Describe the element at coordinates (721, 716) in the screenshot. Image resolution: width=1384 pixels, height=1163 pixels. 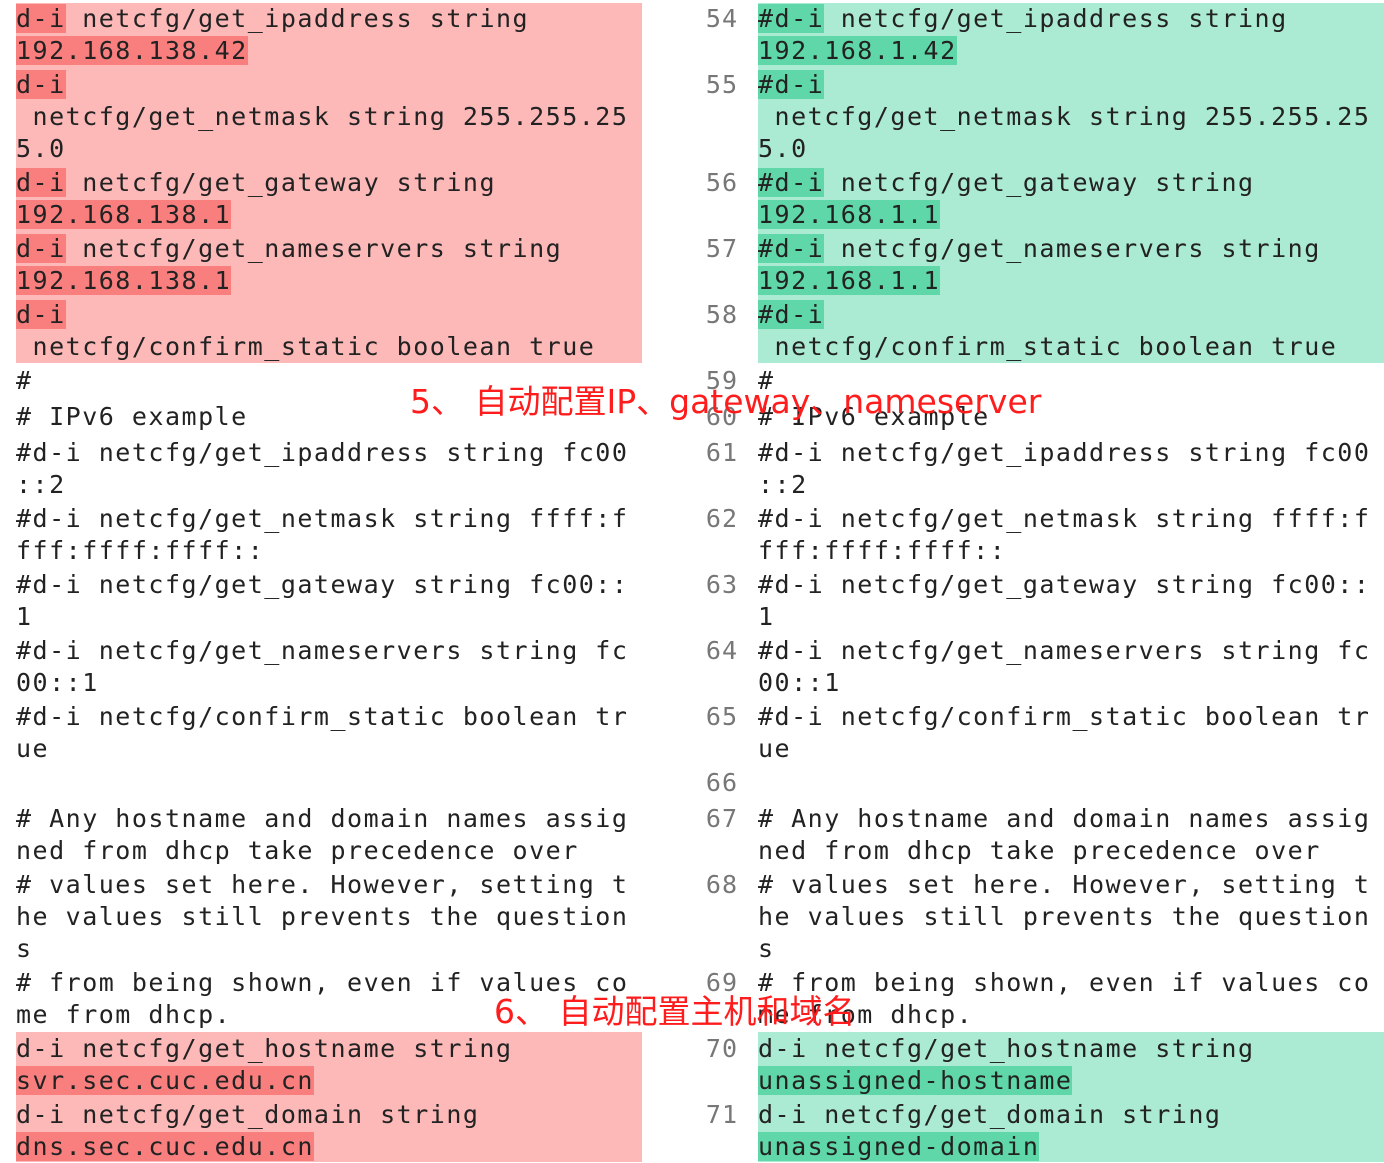
I see `line-number: 65` at that location.